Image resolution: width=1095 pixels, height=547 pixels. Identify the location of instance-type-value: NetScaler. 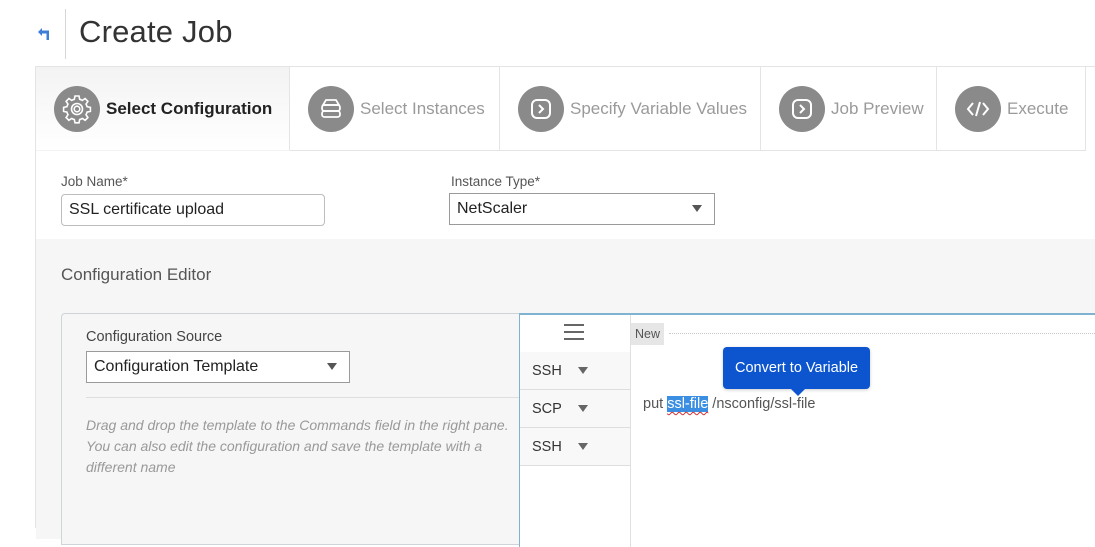
(492, 208).